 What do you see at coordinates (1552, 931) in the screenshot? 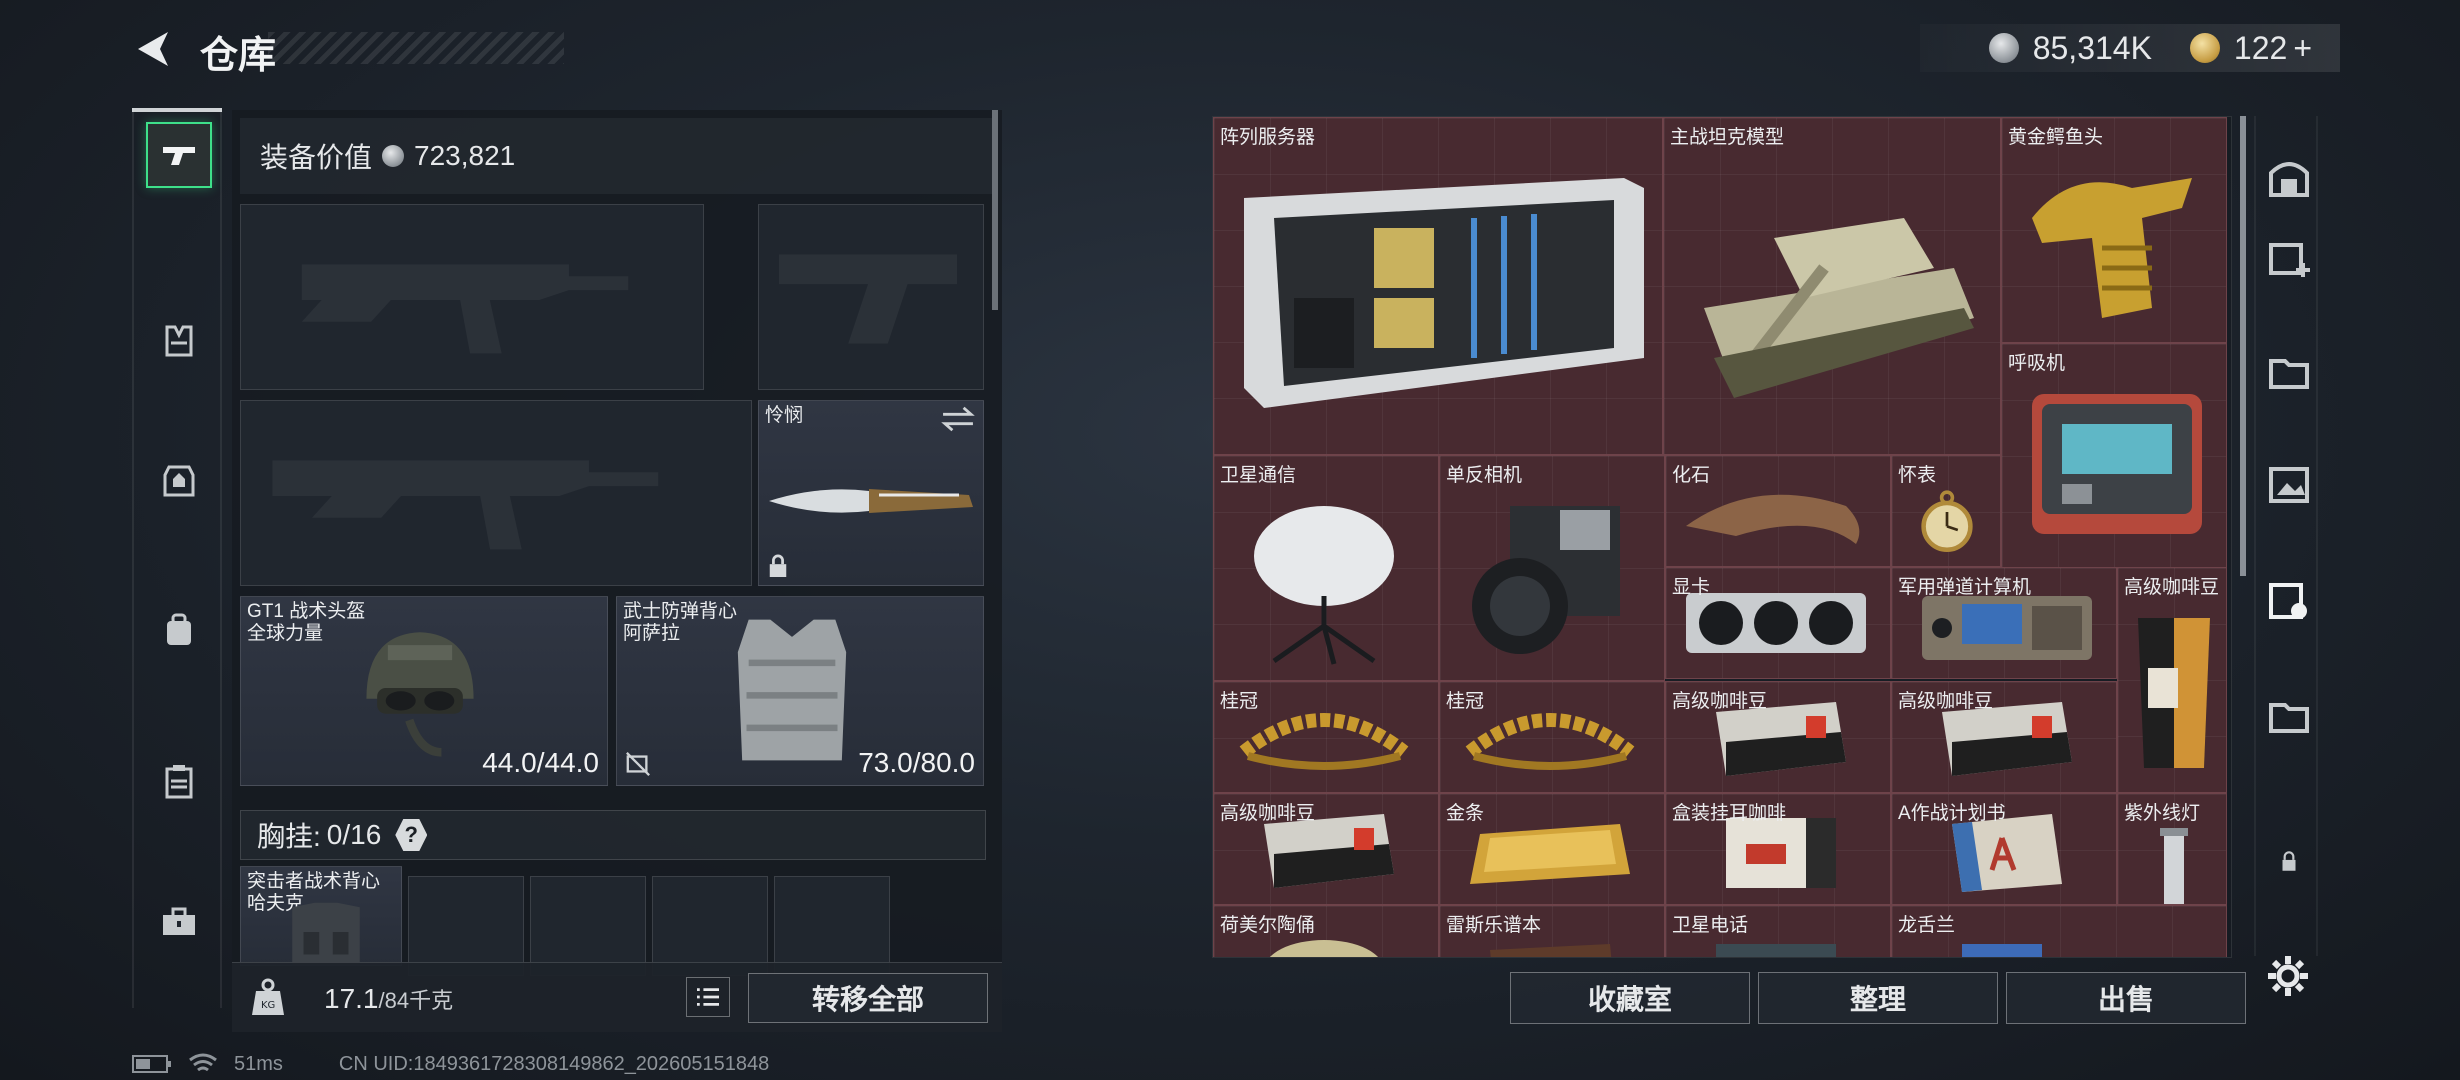
I see `storage-item: 雷斯乐谱本` at bounding box center [1552, 931].